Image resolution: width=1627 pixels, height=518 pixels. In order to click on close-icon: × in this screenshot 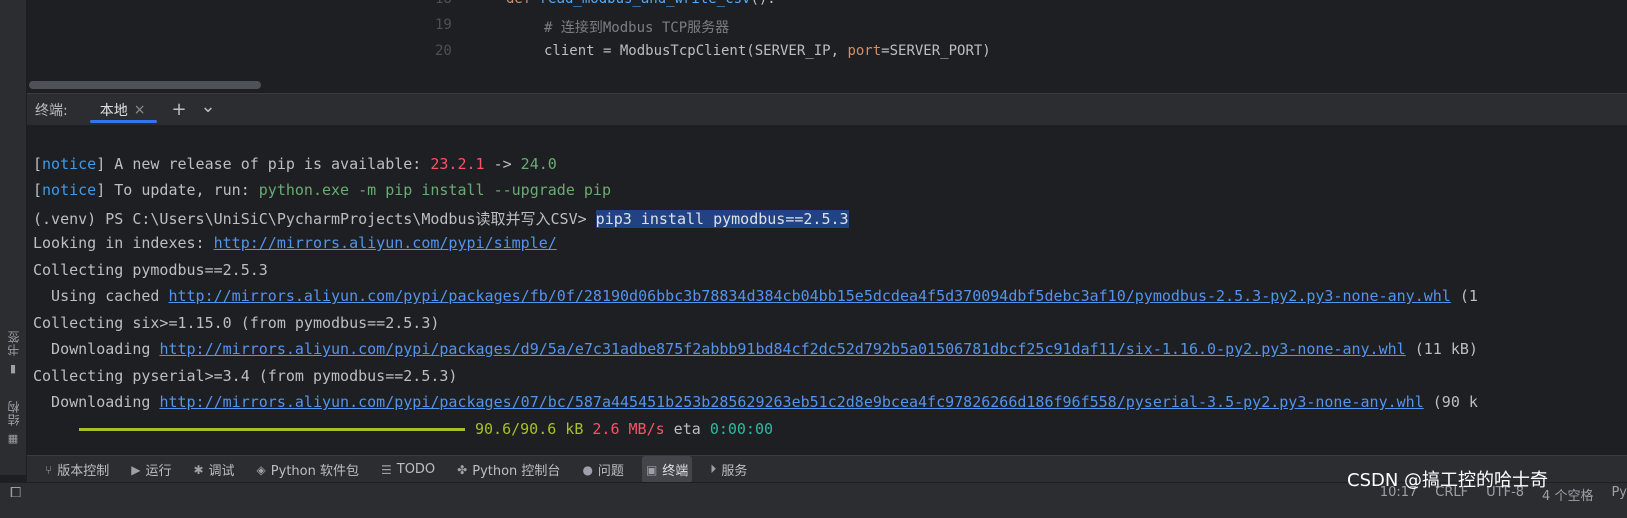, I will do `click(140, 110)`.